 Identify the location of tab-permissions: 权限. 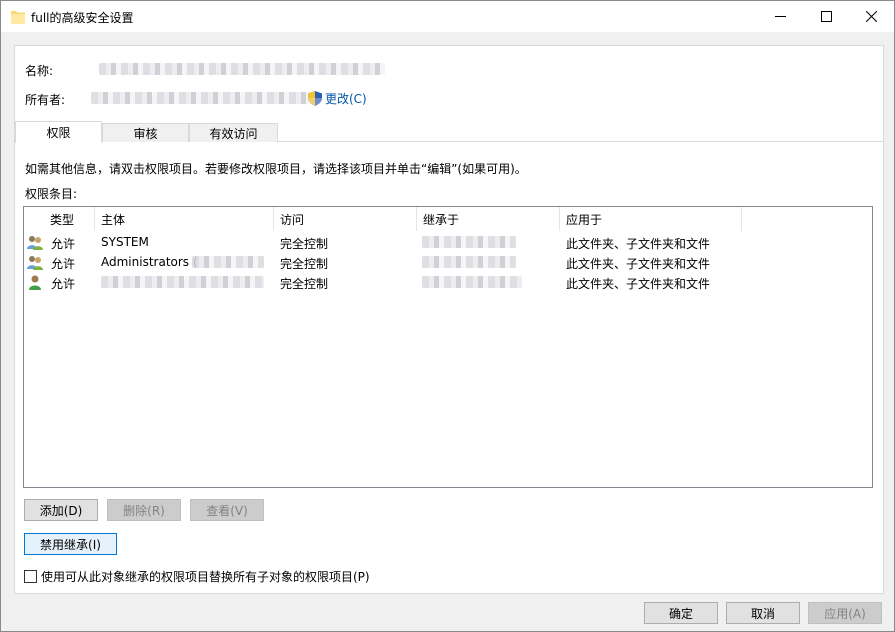
(58, 132).